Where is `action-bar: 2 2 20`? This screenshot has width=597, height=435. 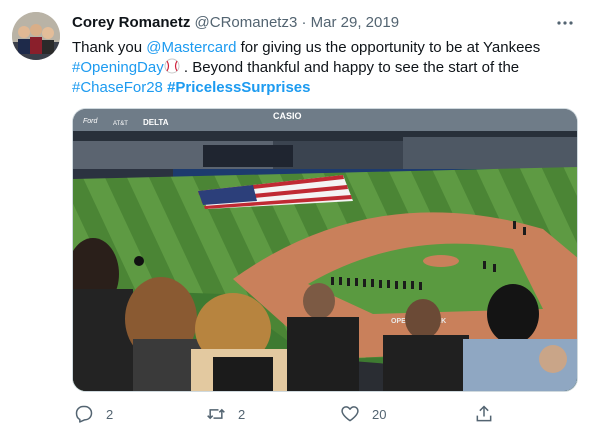
action-bar: 2 2 20 is located at coordinates (287, 414).